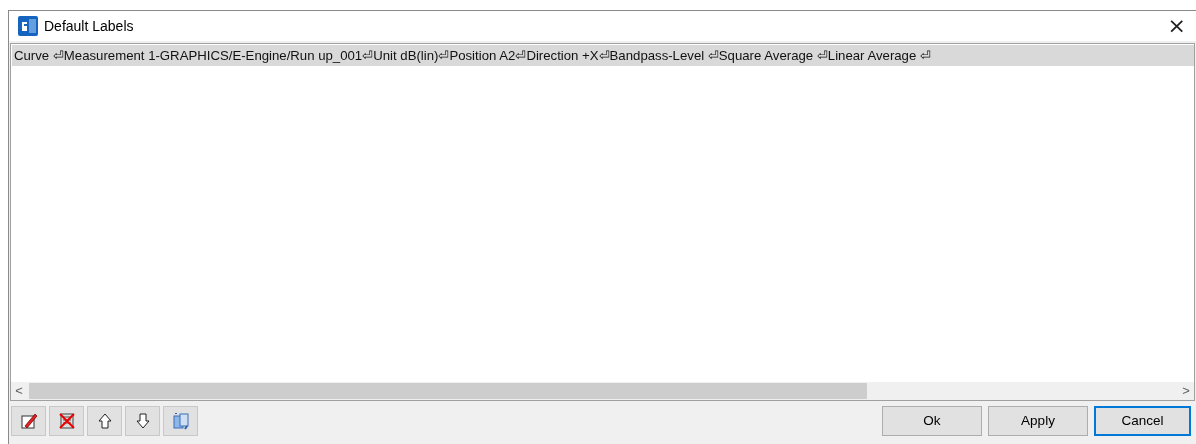  What do you see at coordinates (19, 391) in the screenshot?
I see `scroll-left-button: <` at bounding box center [19, 391].